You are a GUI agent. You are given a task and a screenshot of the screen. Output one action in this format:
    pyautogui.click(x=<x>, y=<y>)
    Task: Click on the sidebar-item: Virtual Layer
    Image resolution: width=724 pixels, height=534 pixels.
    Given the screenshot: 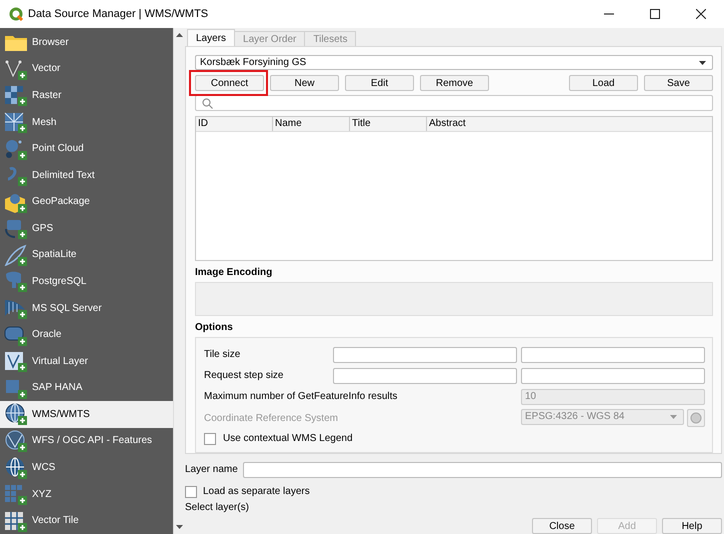 What is the action you would take?
    pyautogui.click(x=86, y=361)
    